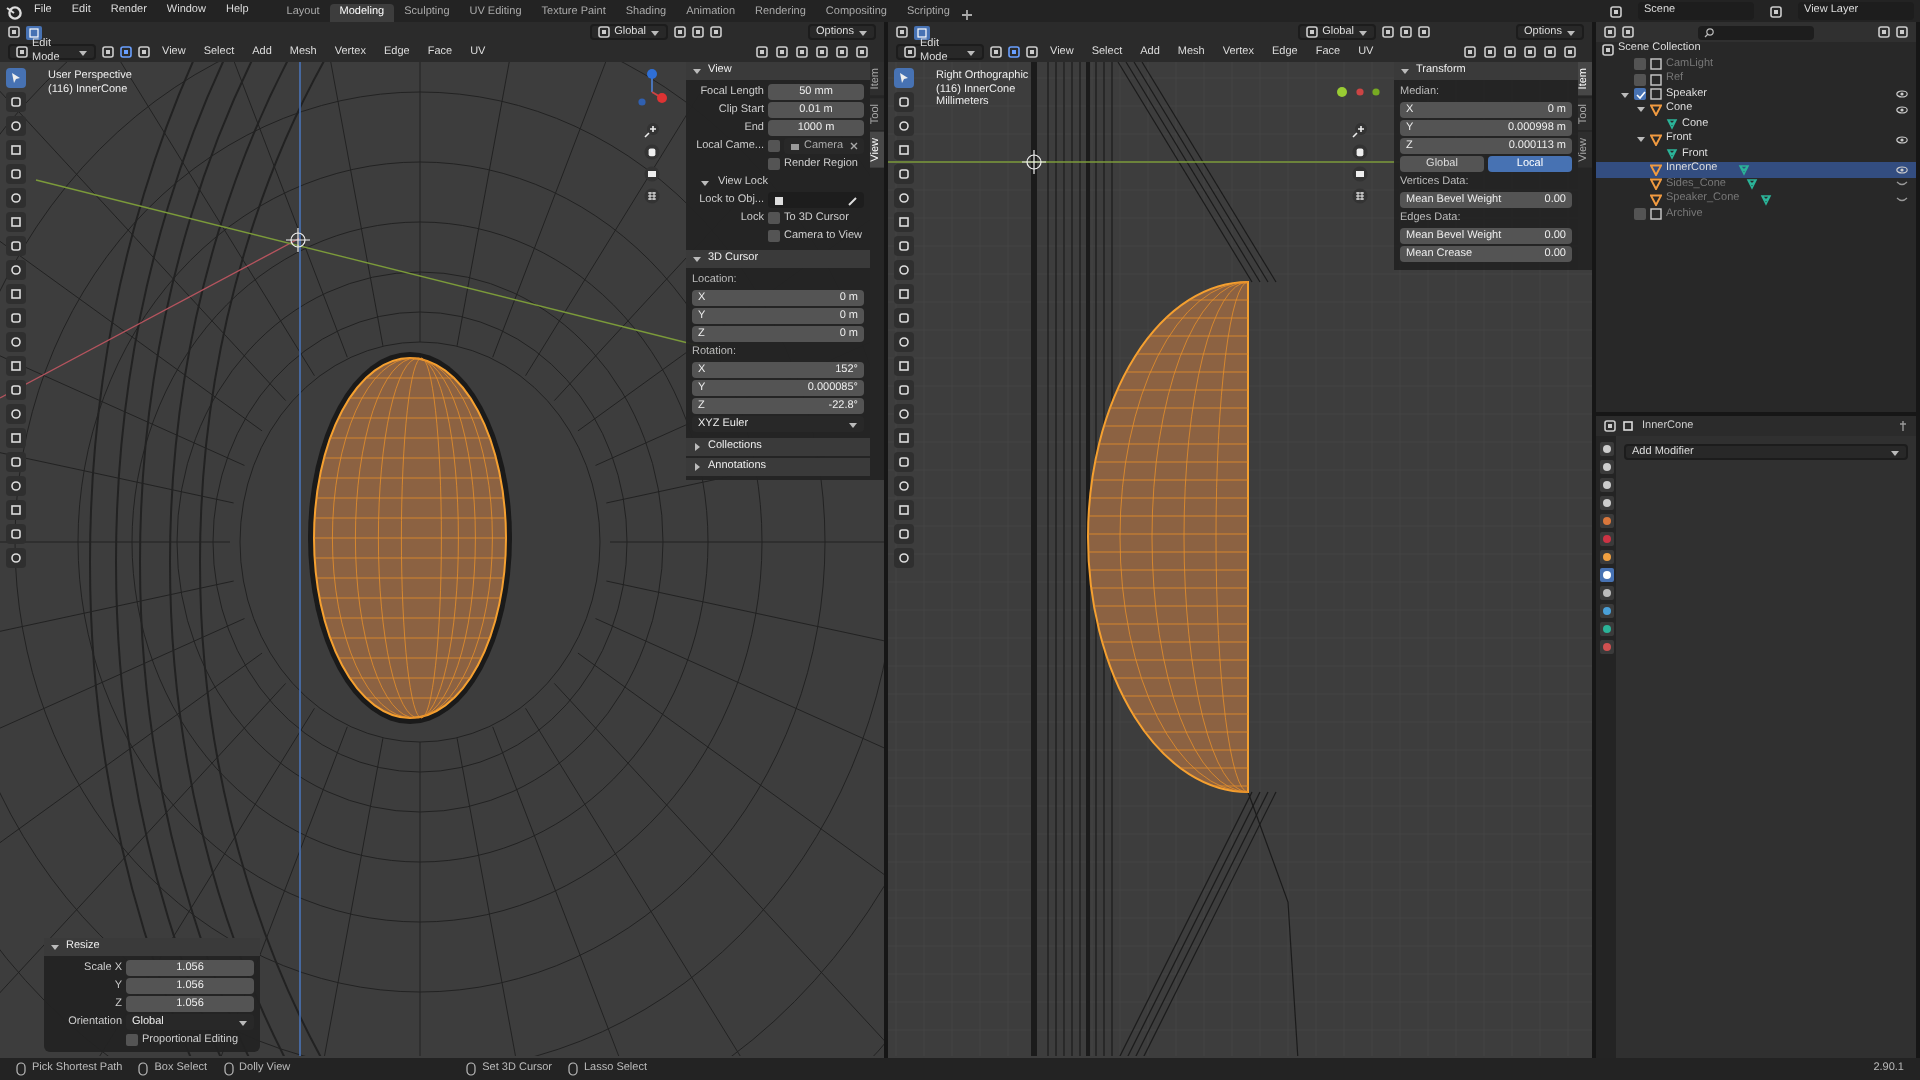 The width and height of the screenshot is (1920, 1080). I want to click on cone-icon, so click(1656, 139).